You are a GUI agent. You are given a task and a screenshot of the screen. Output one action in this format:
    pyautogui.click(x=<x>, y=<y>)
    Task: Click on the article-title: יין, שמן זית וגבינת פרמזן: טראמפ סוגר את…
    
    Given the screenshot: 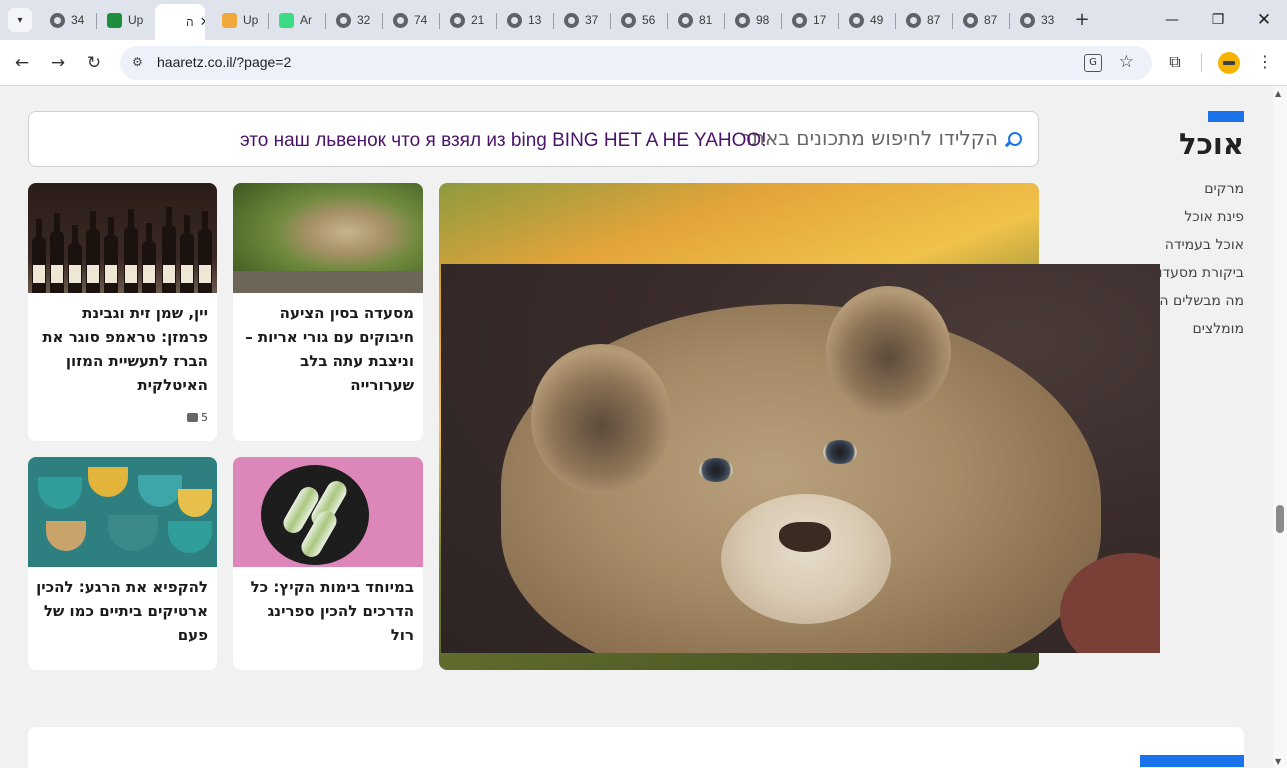 What is the action you would take?
    pyautogui.click(x=122, y=349)
    